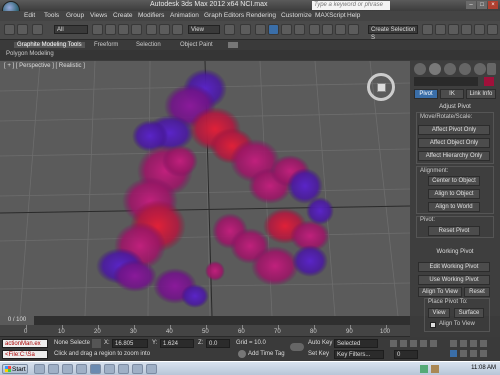 Image resolution: width=500 pixels, height=375 pixels. What do you see at coordinates (463, 353) in the screenshot?
I see `pan-icon` at bounding box center [463, 353].